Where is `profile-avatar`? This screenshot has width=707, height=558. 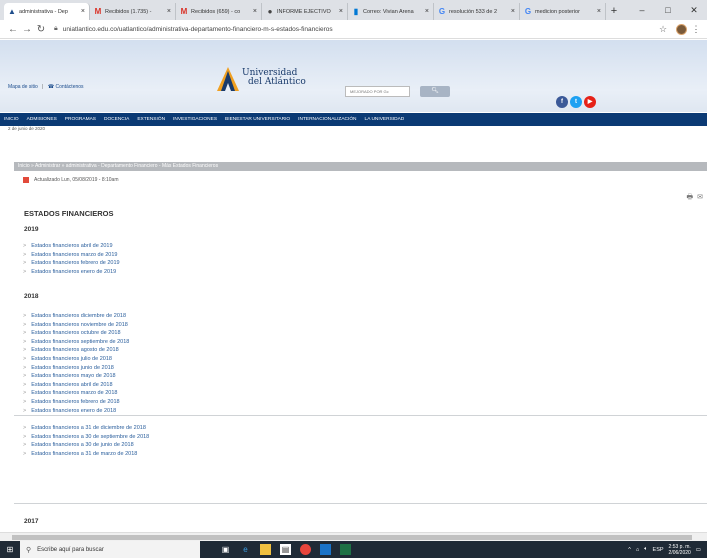 profile-avatar is located at coordinates (681, 29).